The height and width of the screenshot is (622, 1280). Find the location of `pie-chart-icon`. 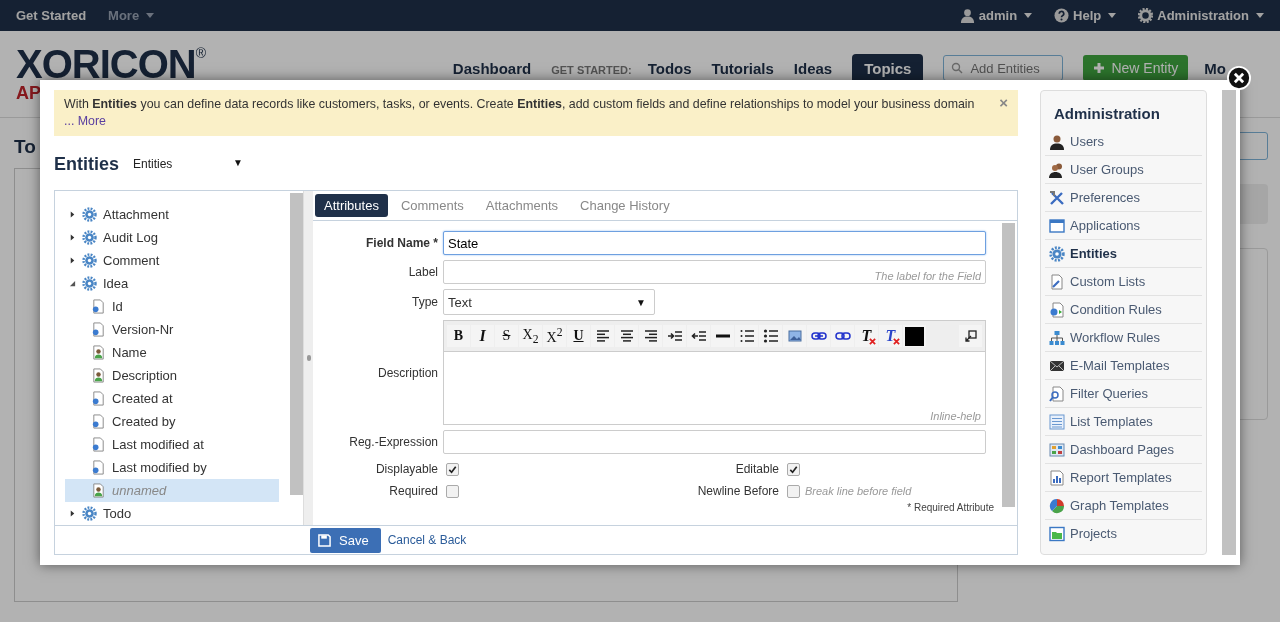

pie-chart-icon is located at coordinates (1057, 505).